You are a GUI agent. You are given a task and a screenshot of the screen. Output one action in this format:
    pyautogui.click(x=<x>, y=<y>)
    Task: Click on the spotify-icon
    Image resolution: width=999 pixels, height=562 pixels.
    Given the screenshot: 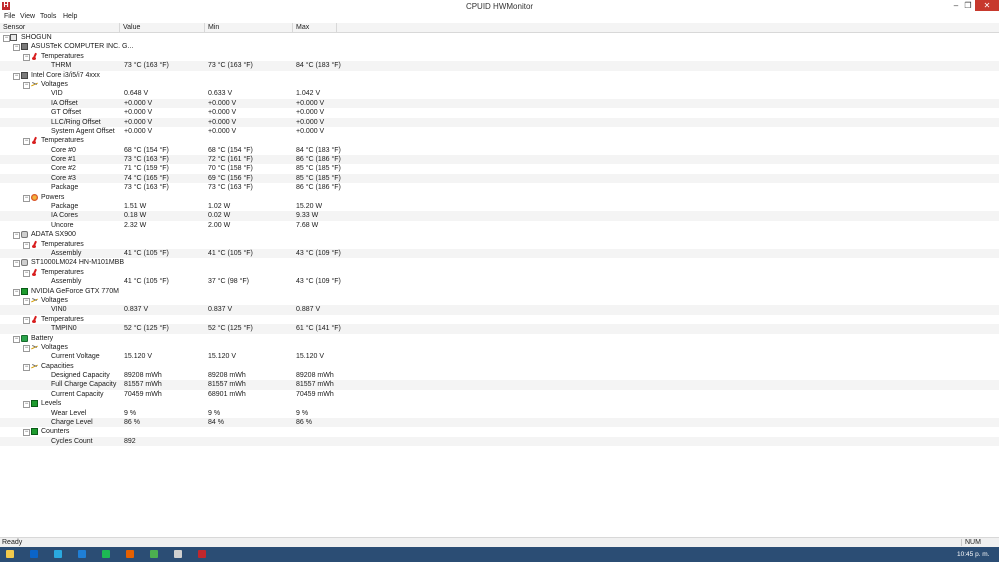 What is the action you would take?
    pyautogui.click(x=106, y=554)
    